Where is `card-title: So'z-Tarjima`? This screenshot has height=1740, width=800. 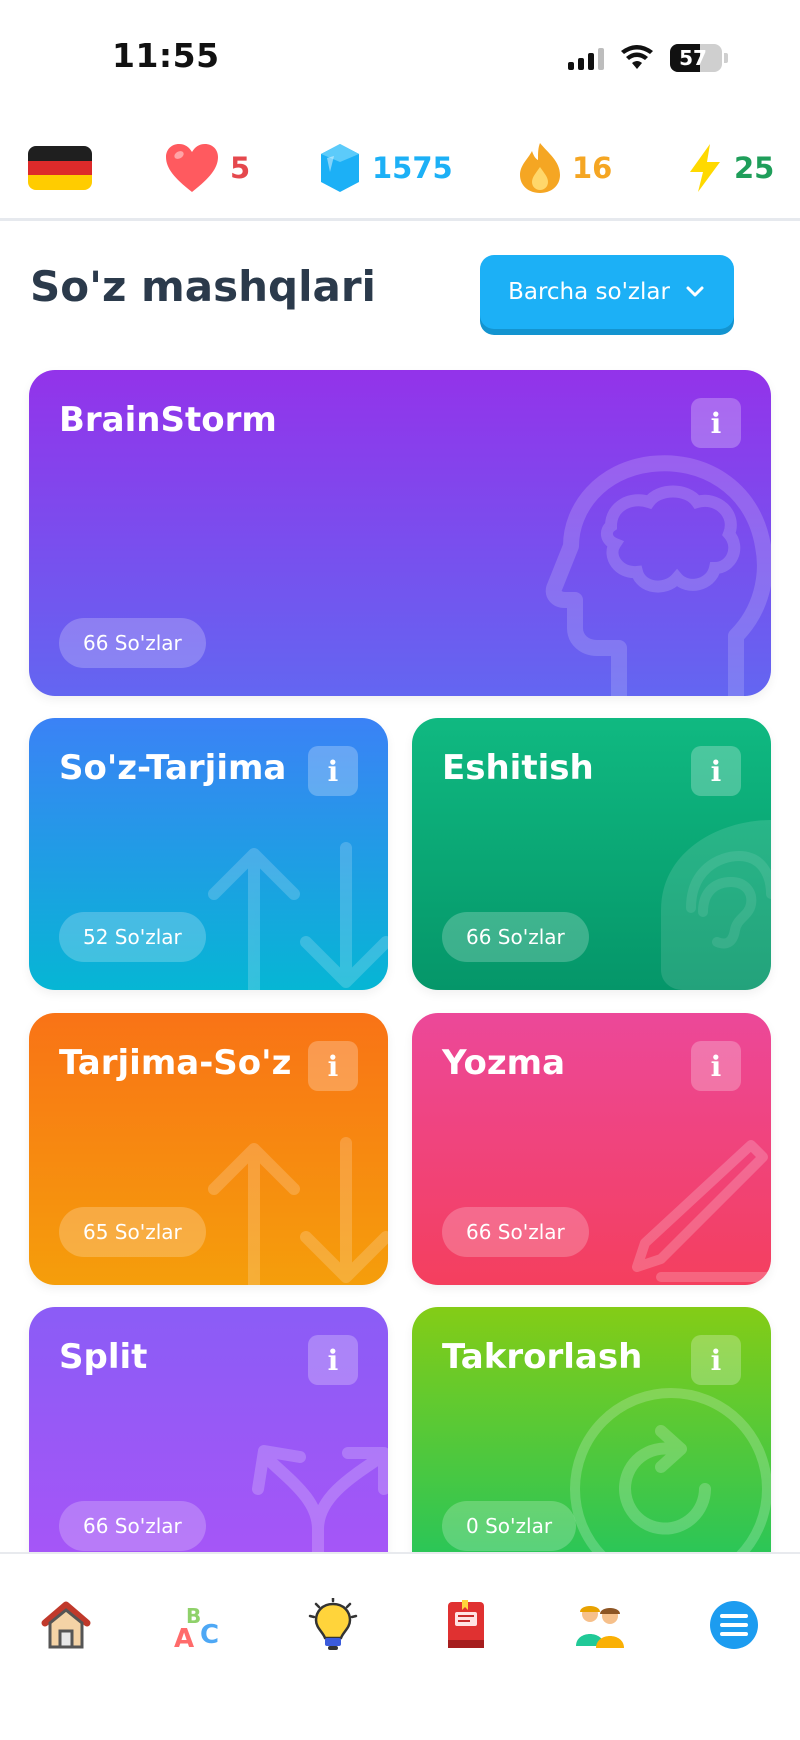 card-title: So'z-Tarjima is located at coordinates (173, 768).